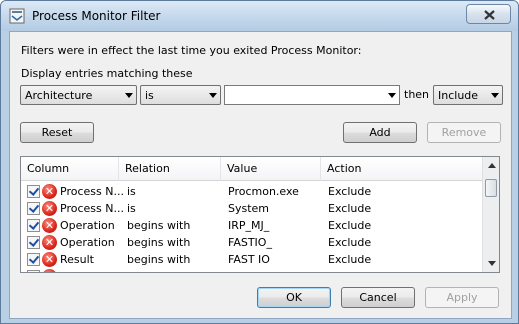 This screenshot has width=519, height=324. What do you see at coordinates (259, 16) in the screenshot?
I see `title-bar: Process Monitor Filter` at bounding box center [259, 16].